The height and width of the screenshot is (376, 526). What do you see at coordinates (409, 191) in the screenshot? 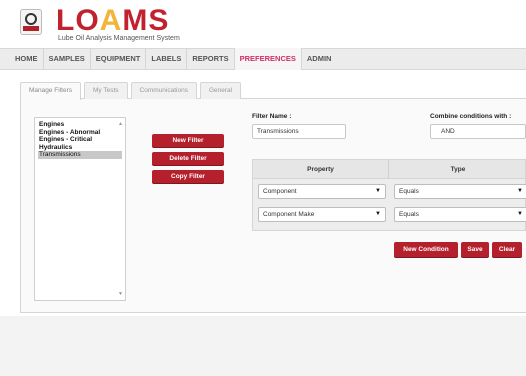
I see `condition-row-1-type-value: Equals` at bounding box center [409, 191].